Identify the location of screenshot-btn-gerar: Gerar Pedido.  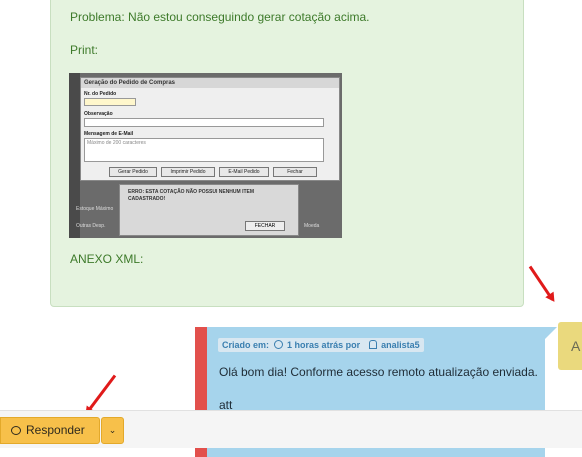
(133, 172).